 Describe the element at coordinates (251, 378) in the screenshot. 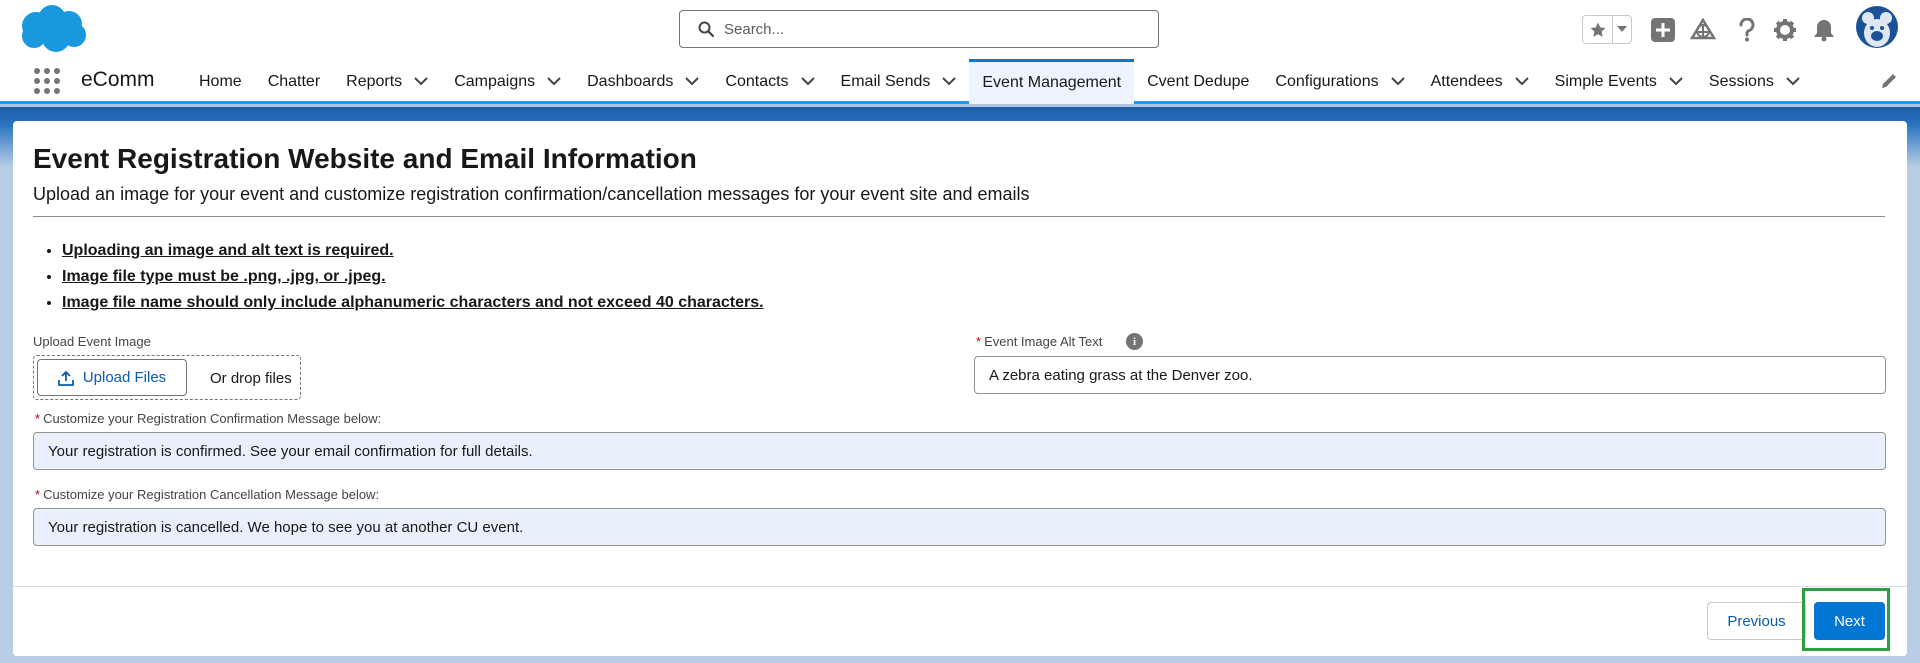

I see `drop-files-text: Or drop files` at that location.